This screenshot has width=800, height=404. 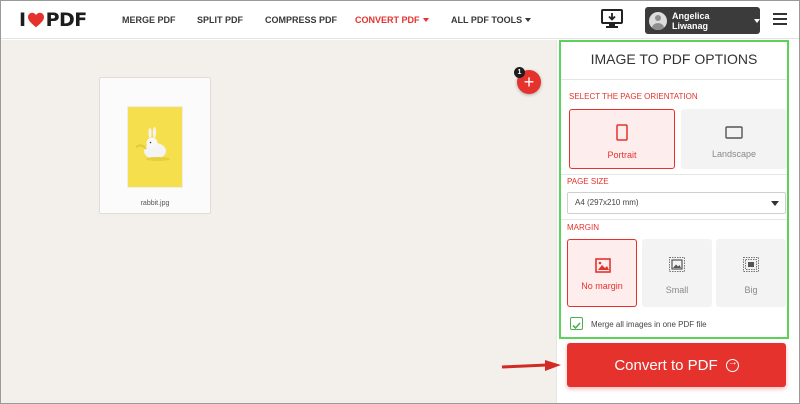 What do you see at coordinates (677, 273) in the screenshot?
I see `margin-small-option: Small` at bounding box center [677, 273].